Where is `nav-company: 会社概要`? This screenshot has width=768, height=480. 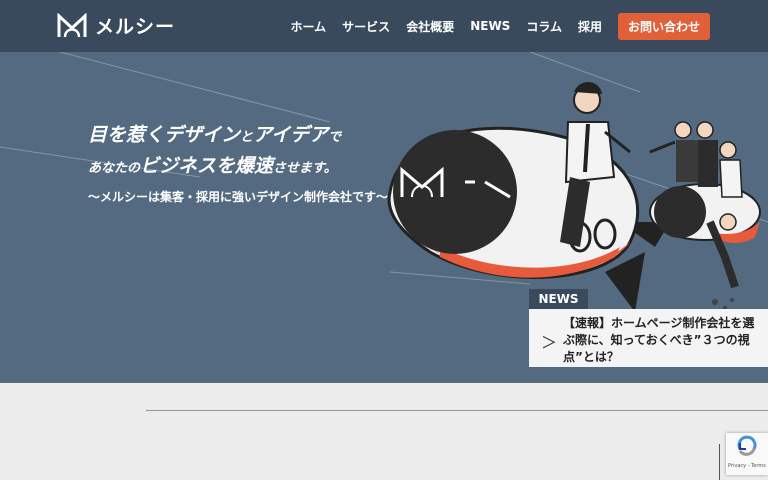 nav-company: 会社概要 is located at coordinates (430, 26).